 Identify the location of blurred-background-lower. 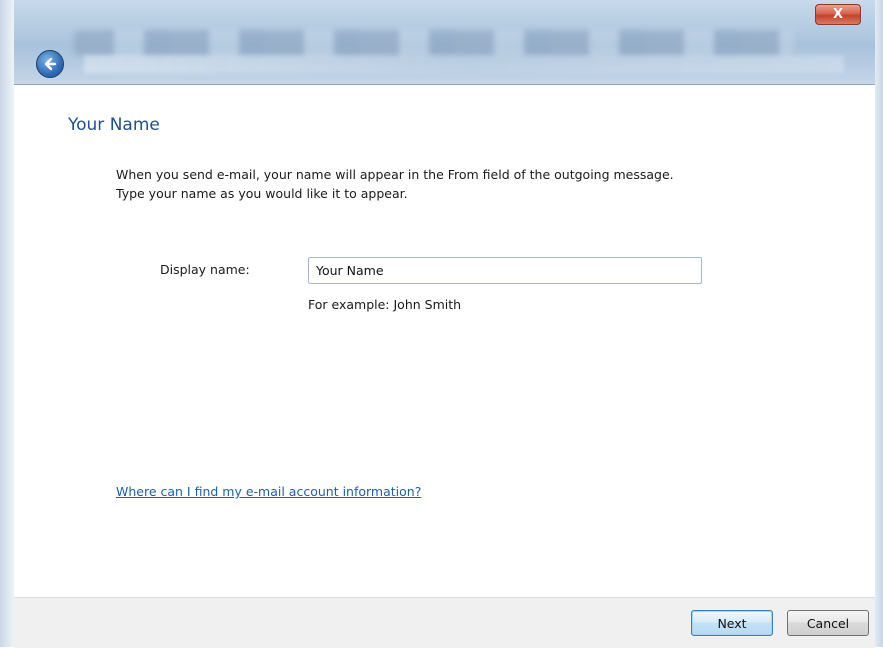
(464, 64).